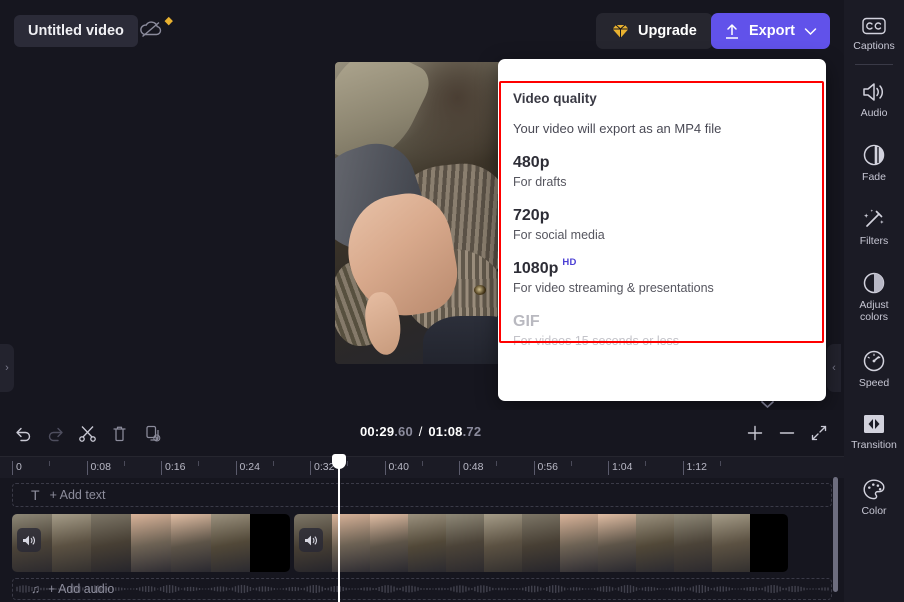  Describe the element at coordinates (767, 404) in the screenshot. I see `collapse-preview-chevron-icon` at that location.